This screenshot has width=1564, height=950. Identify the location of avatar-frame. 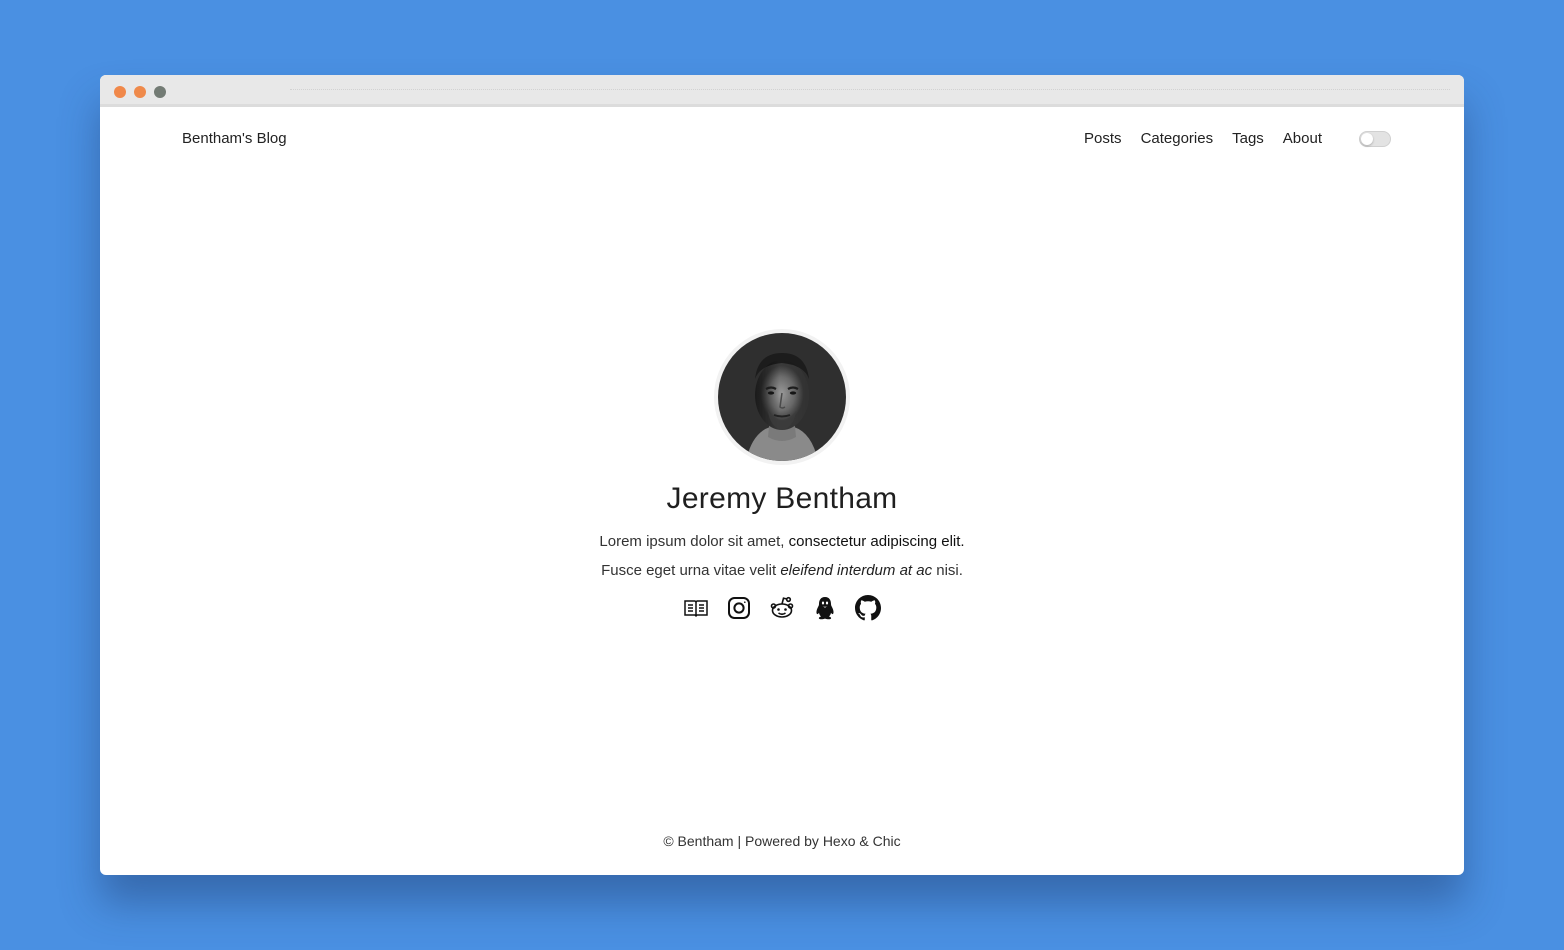
(782, 397).